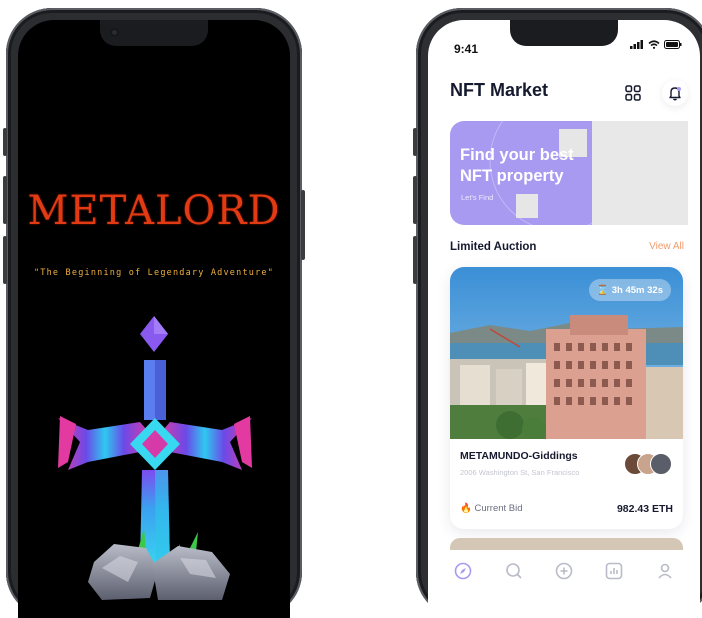 Image resolution: width=702 pixels, height=618 pixels. Describe the element at coordinates (154, 211) in the screenshot. I see `game-title: METALORD` at that location.